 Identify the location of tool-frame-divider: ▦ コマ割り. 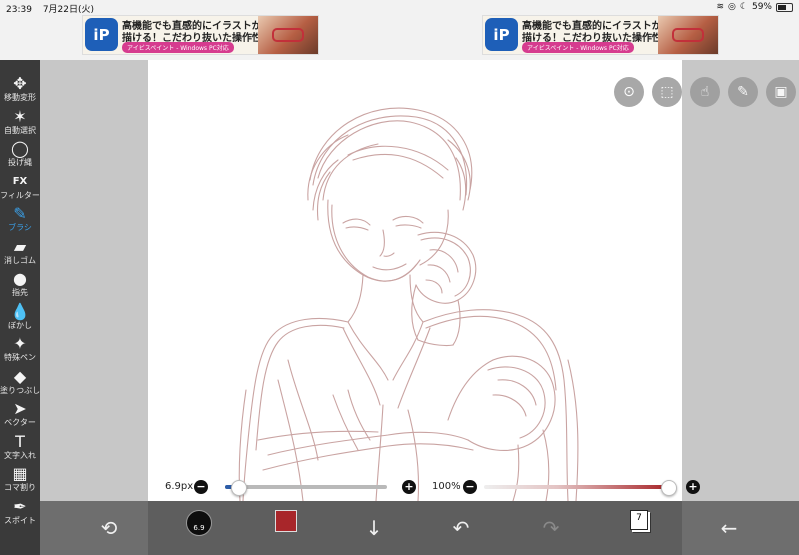
(20, 480).